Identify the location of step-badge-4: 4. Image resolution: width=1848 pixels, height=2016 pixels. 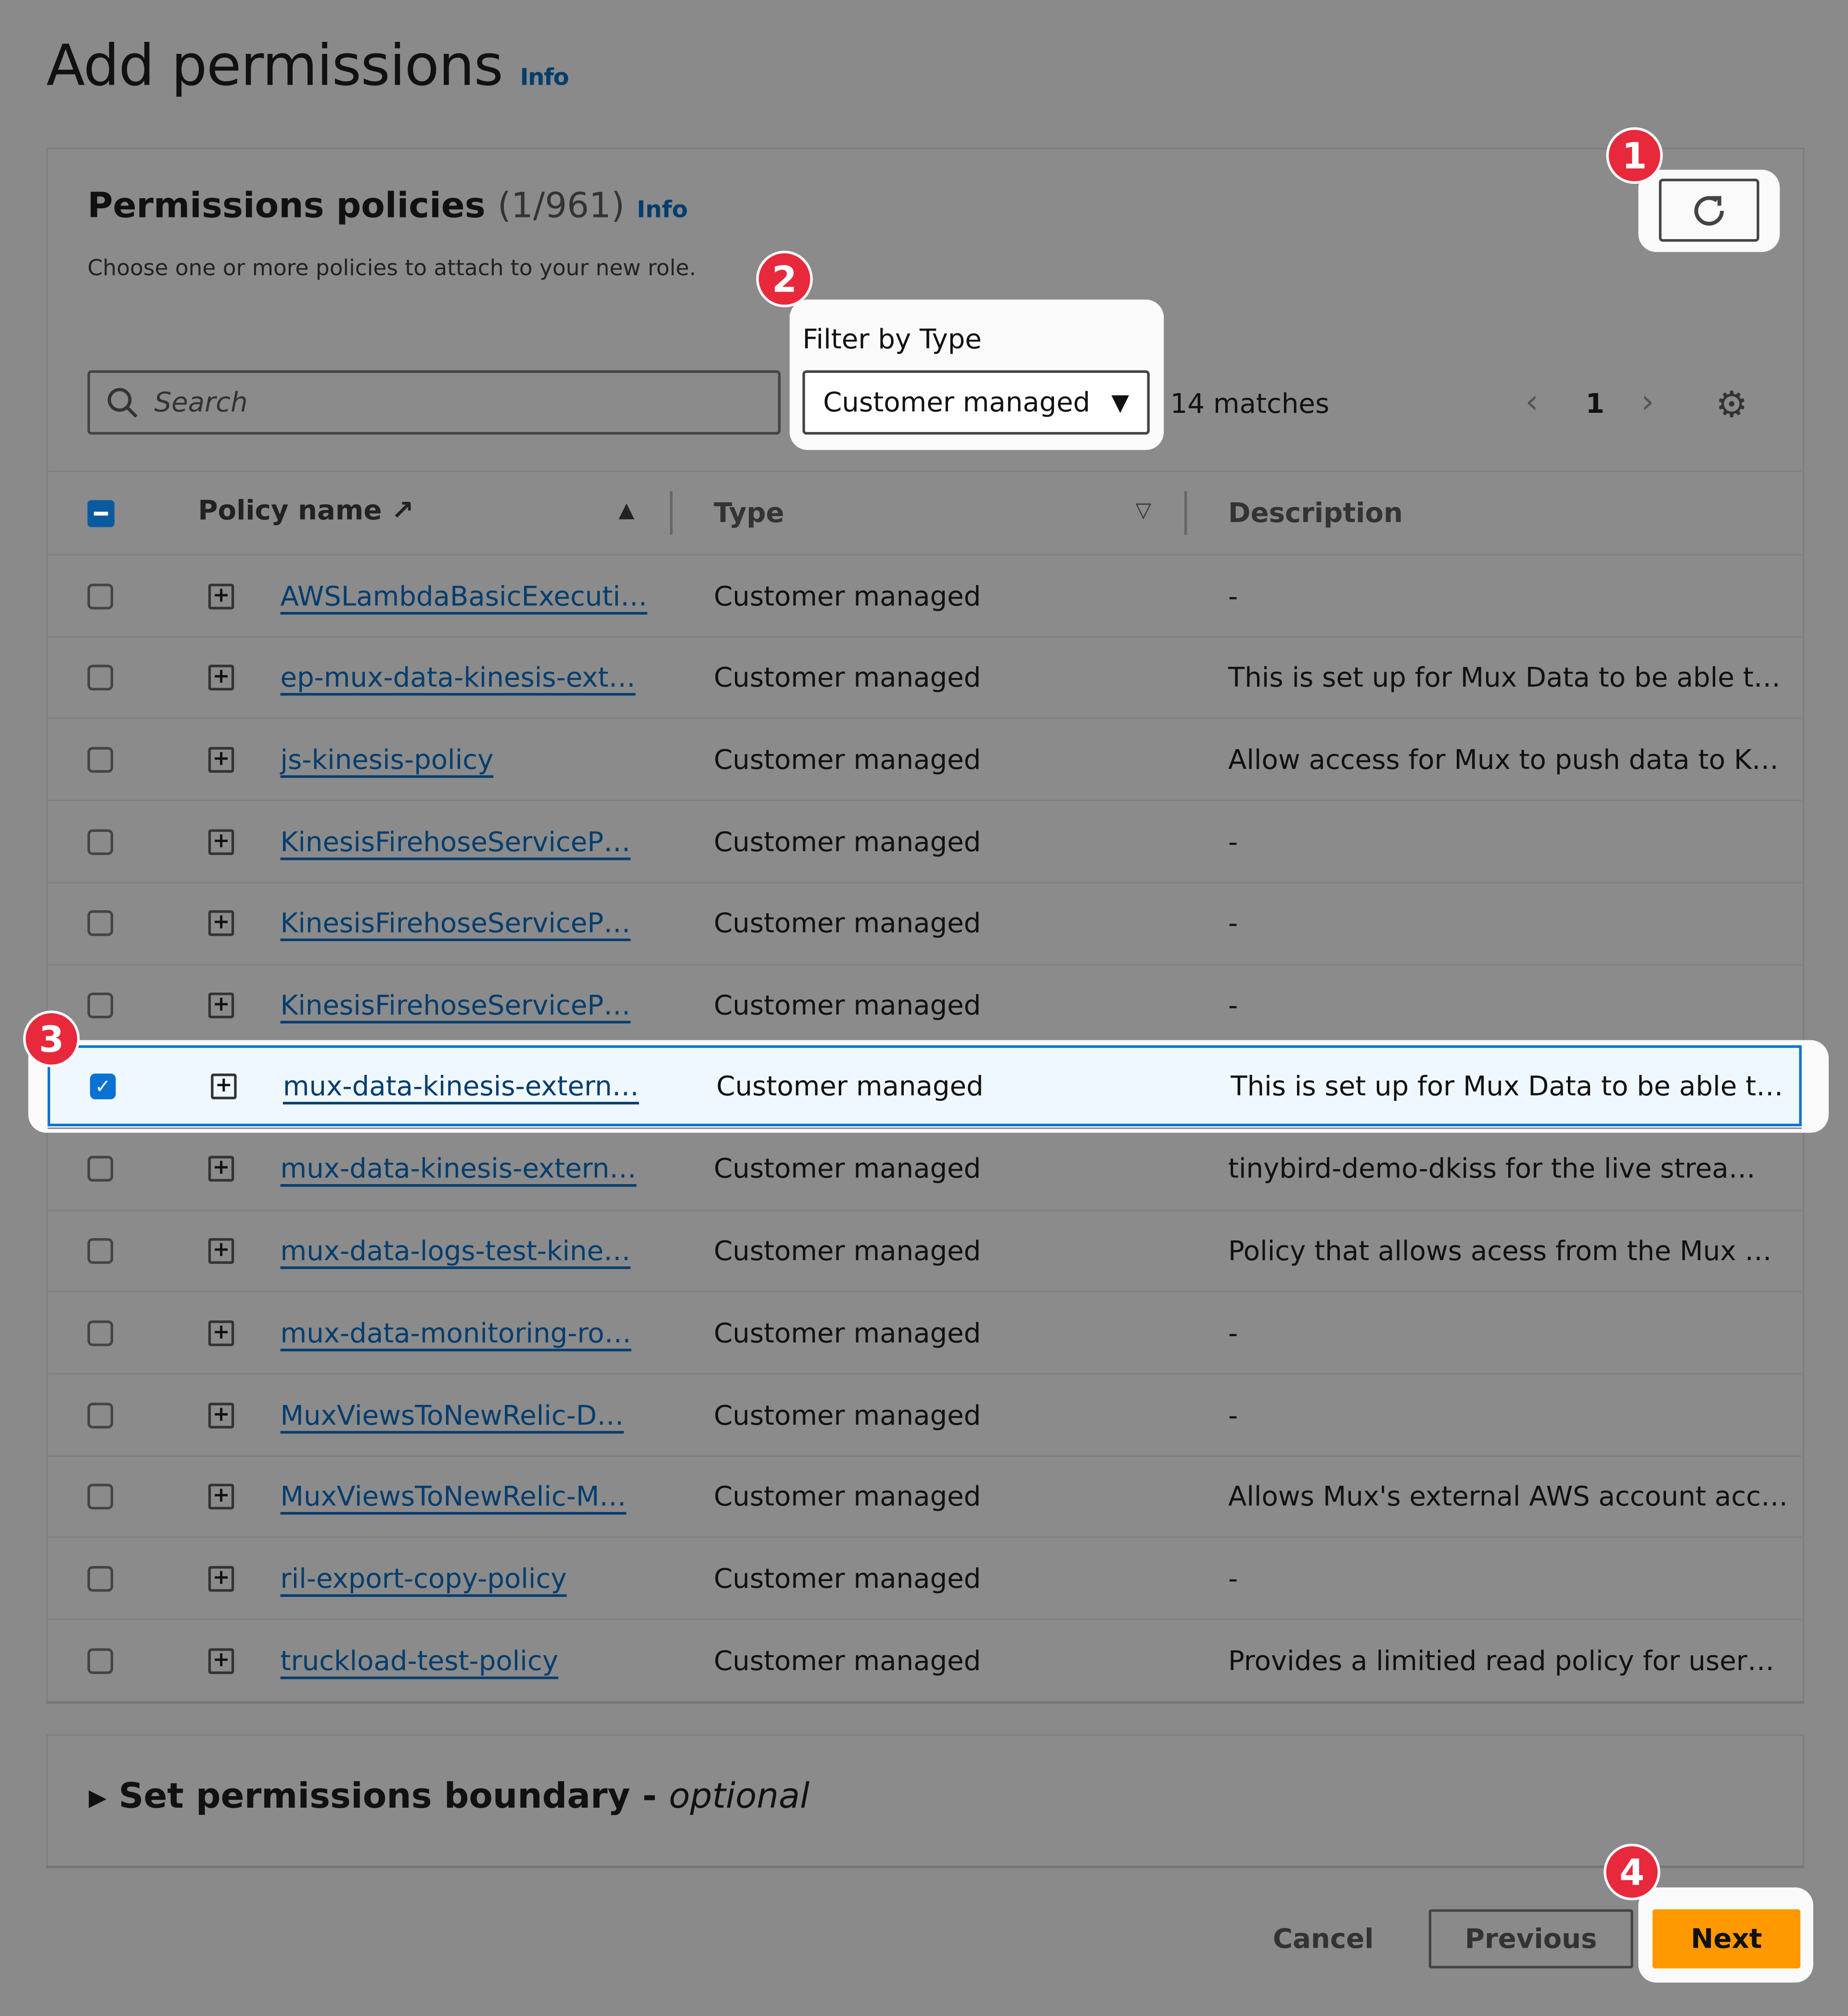
(1632, 1872).